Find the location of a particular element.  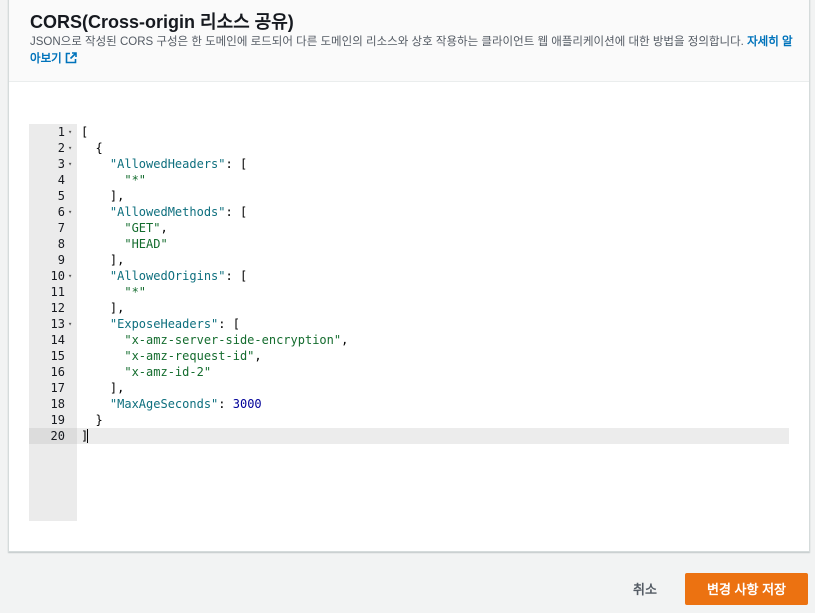

code-text: "HEAD" is located at coordinates (146, 244).